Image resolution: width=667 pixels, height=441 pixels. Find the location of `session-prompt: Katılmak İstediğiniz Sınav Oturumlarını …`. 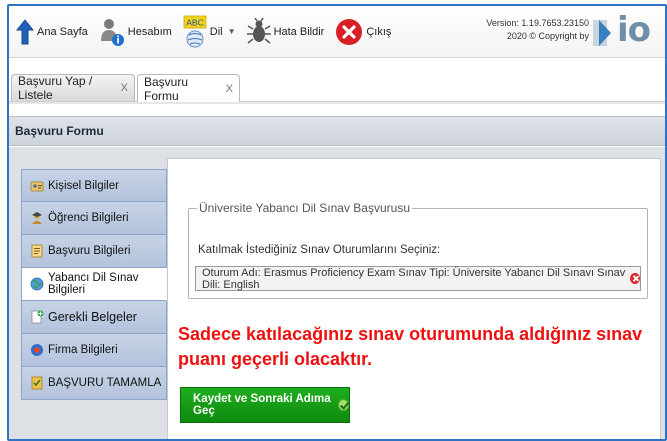

session-prompt: Katılmak İstediğiniz Sınav Oturumlarını … is located at coordinates (319, 250).